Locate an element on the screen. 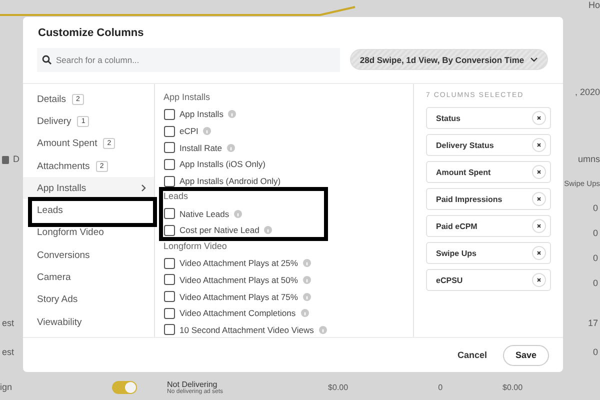 Image resolution: width=600 pixels, height=400 pixels. option-label: App Installs (Android Only) is located at coordinates (230, 181).